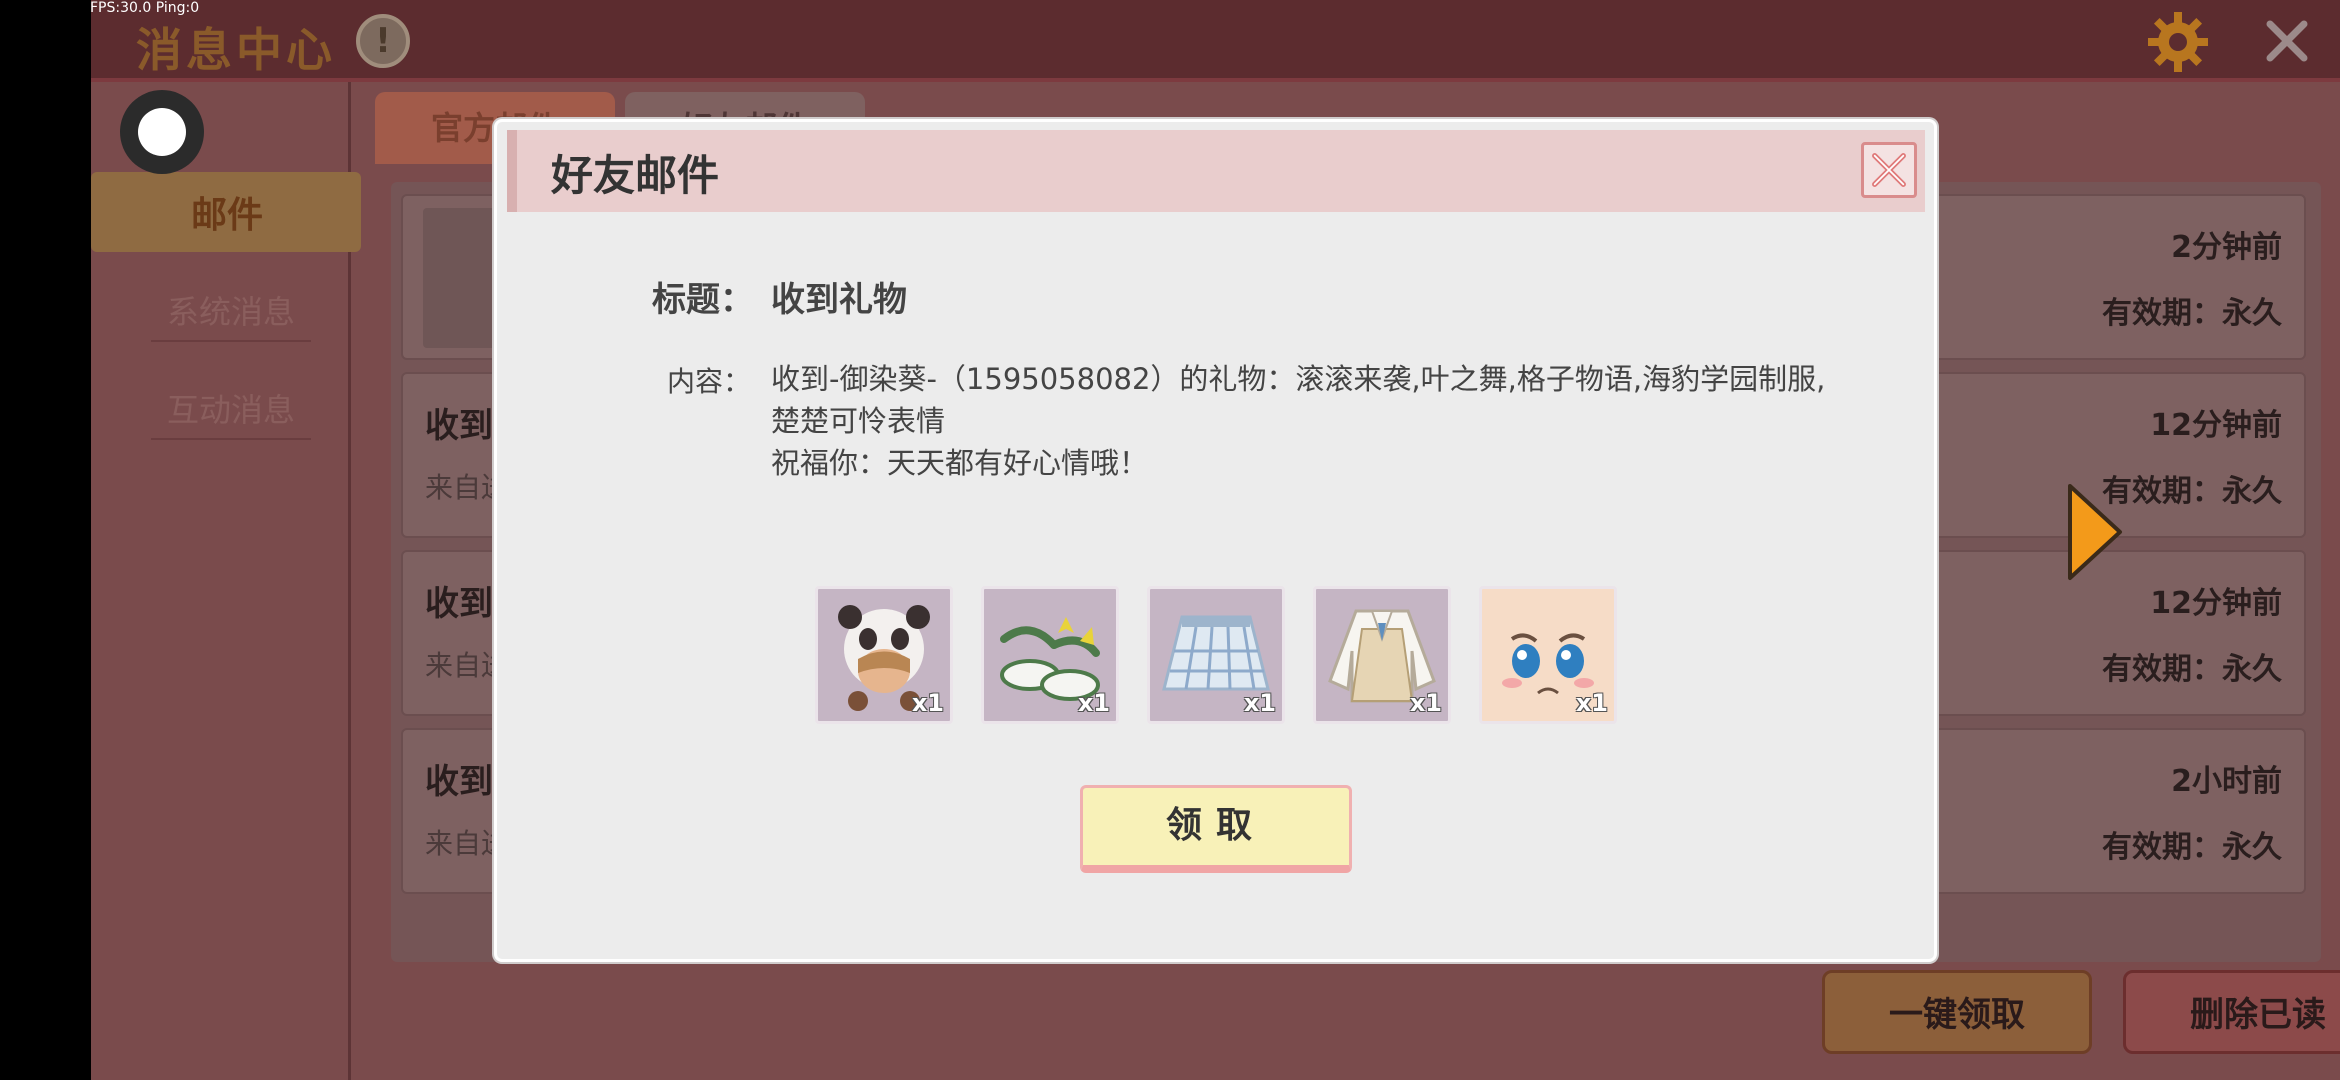  What do you see at coordinates (839, 300) in the screenshot?
I see `subject-value: 收到礼物` at bounding box center [839, 300].